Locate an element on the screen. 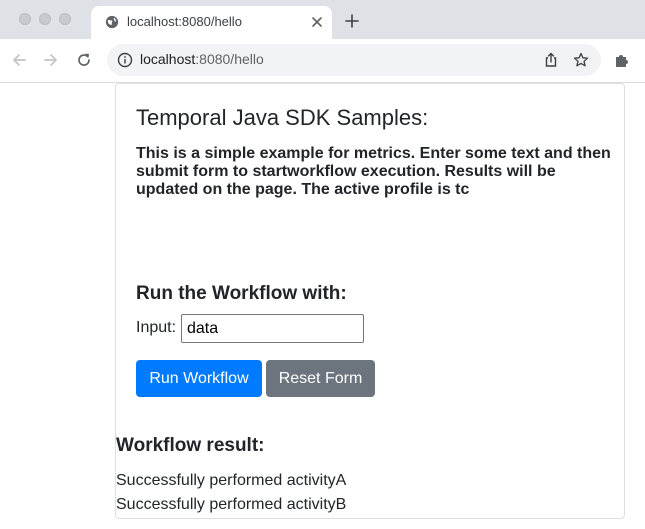 The width and height of the screenshot is (645, 529). url-path: :8080/hello is located at coordinates (229, 59).